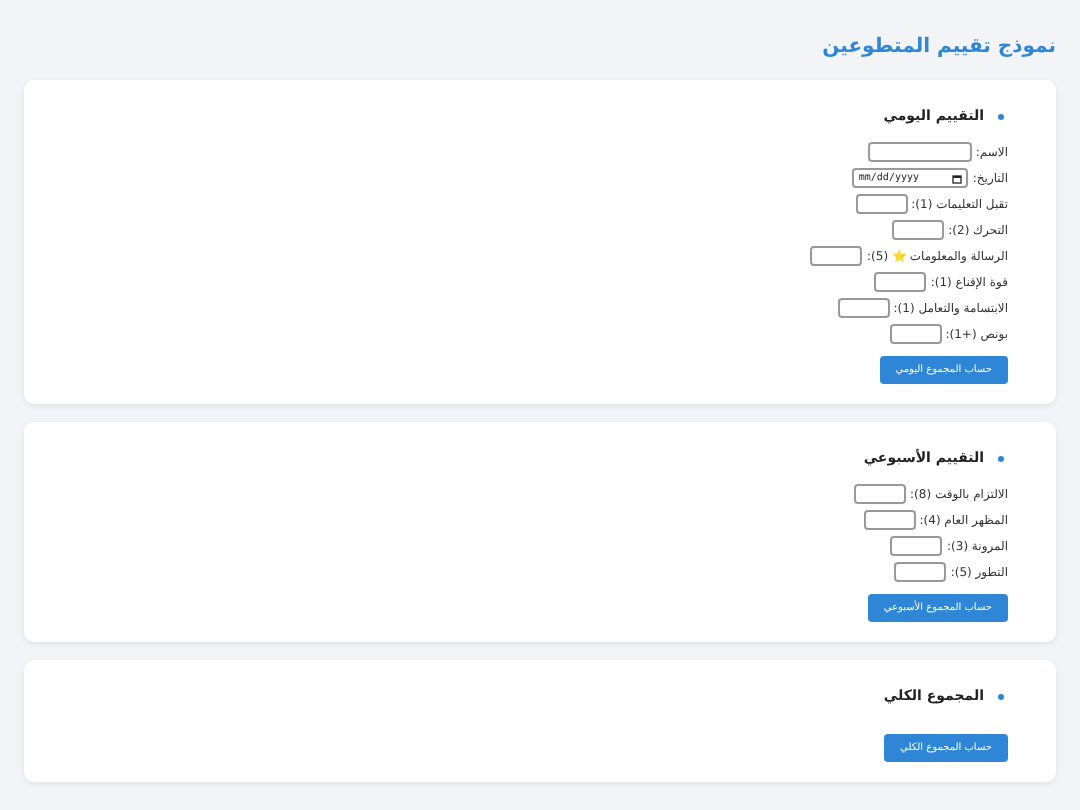  What do you see at coordinates (939, 47) in the screenshot?
I see `form-title: نموذج تقييم المتطوعين` at bounding box center [939, 47].